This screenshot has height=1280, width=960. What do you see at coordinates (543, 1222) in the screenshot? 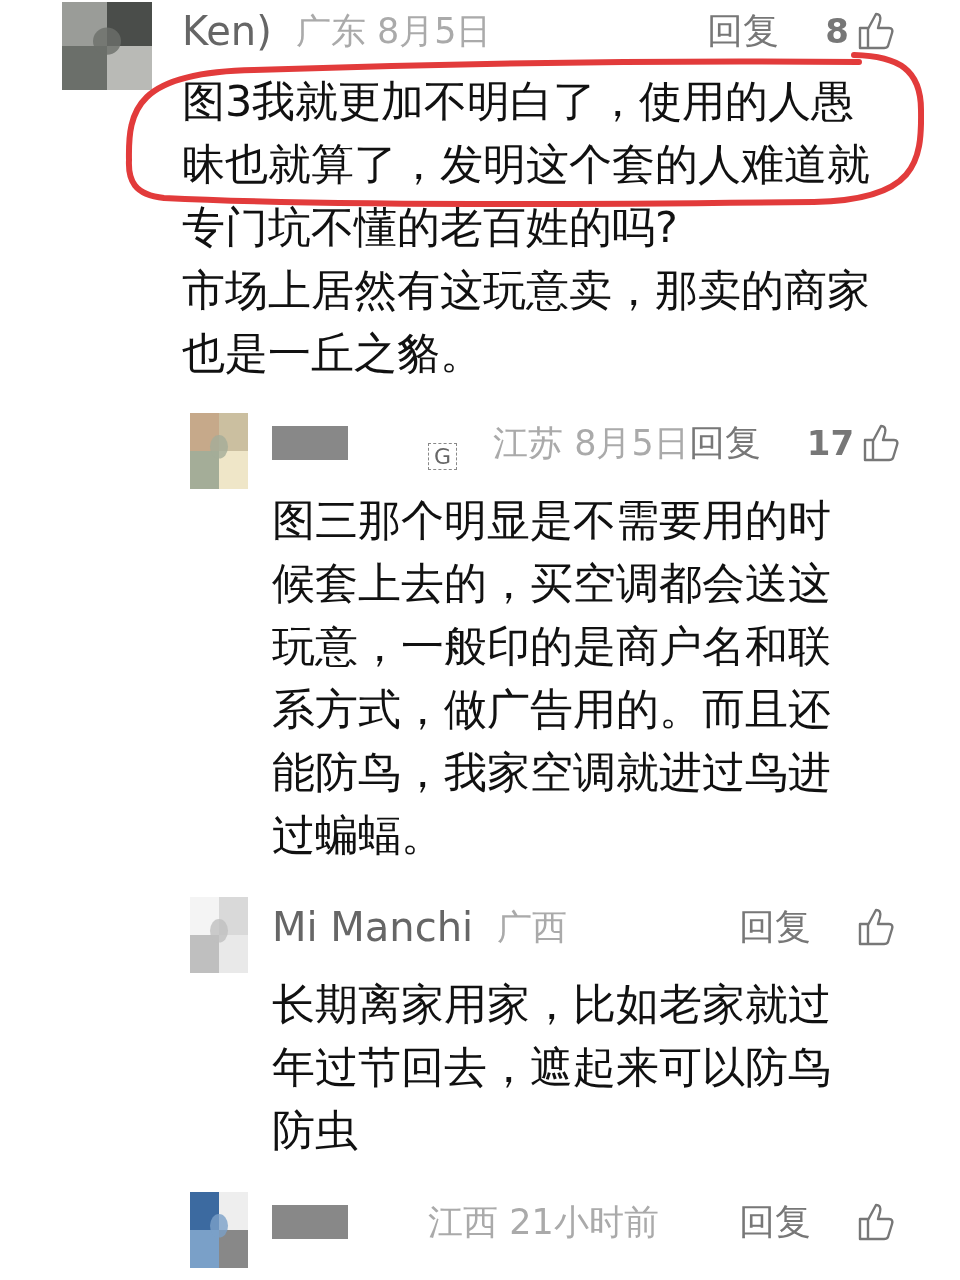
I see `location-date: 江西 21小时前` at bounding box center [543, 1222].